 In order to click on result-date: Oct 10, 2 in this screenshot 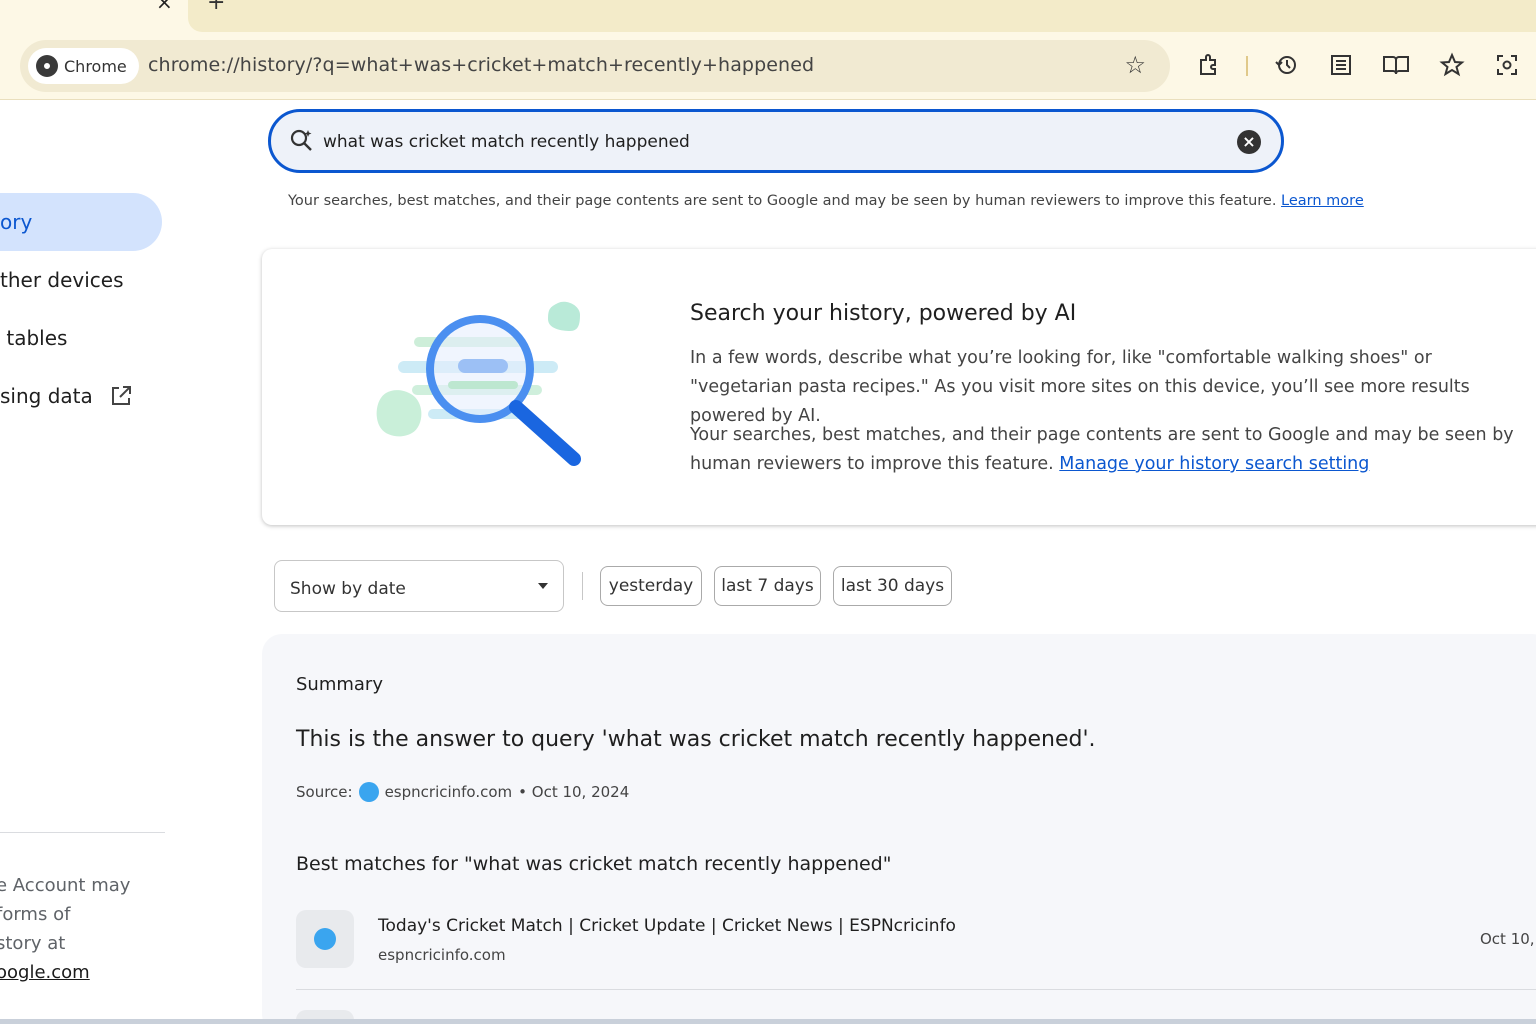, I will do `click(1508, 939)`.